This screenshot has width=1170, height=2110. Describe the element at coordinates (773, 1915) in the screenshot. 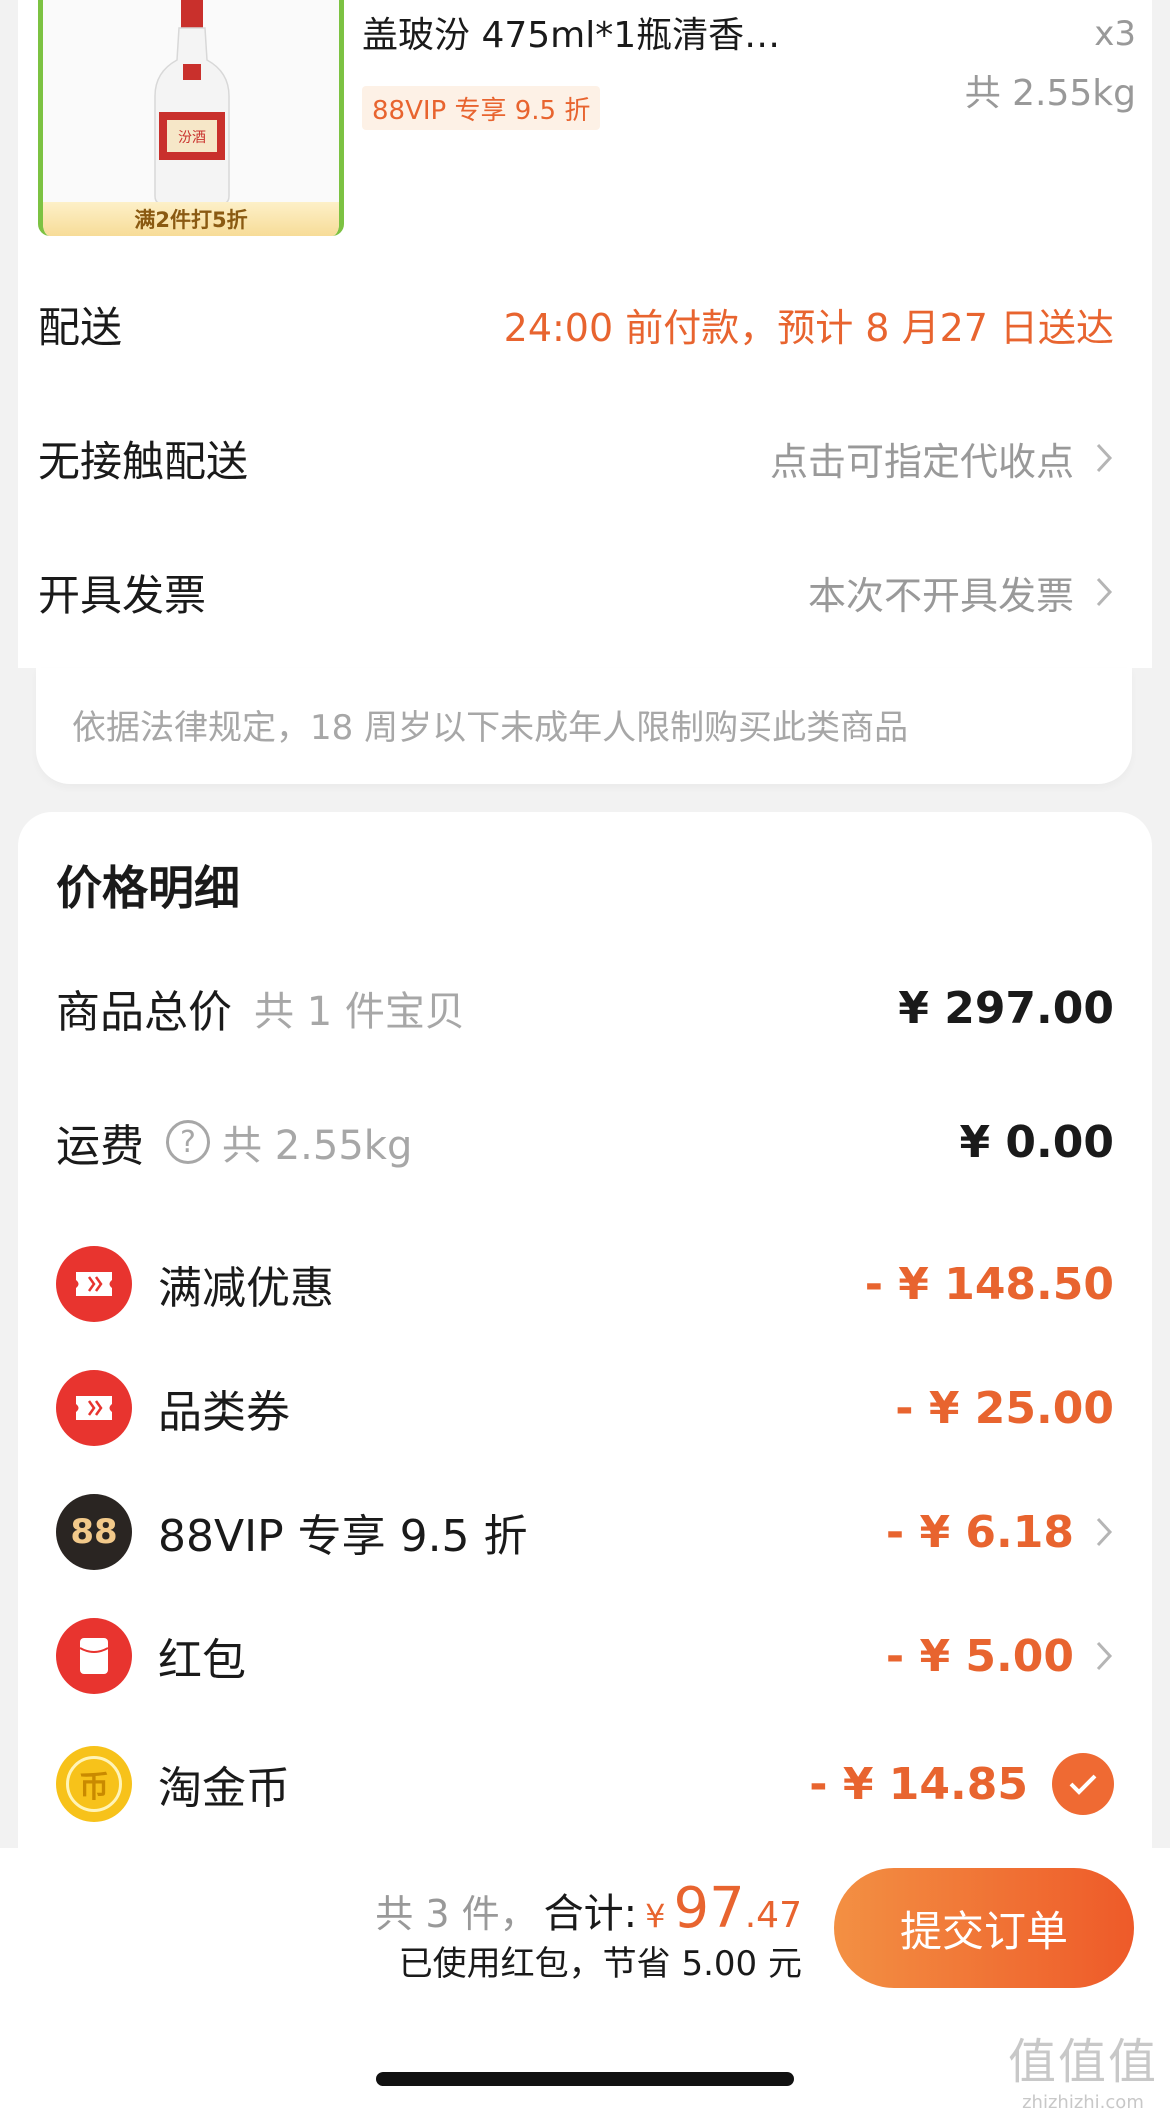

I see `total-decimal: .47` at that location.